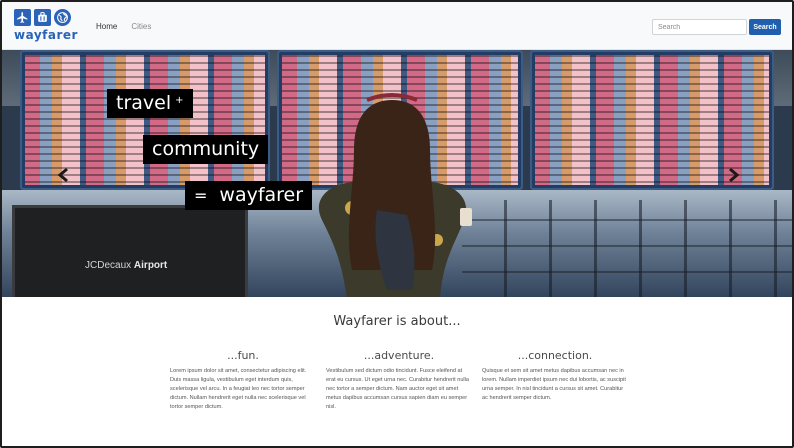  Describe the element at coordinates (46, 35) in the screenshot. I see `brand-name: wayfarer` at that location.